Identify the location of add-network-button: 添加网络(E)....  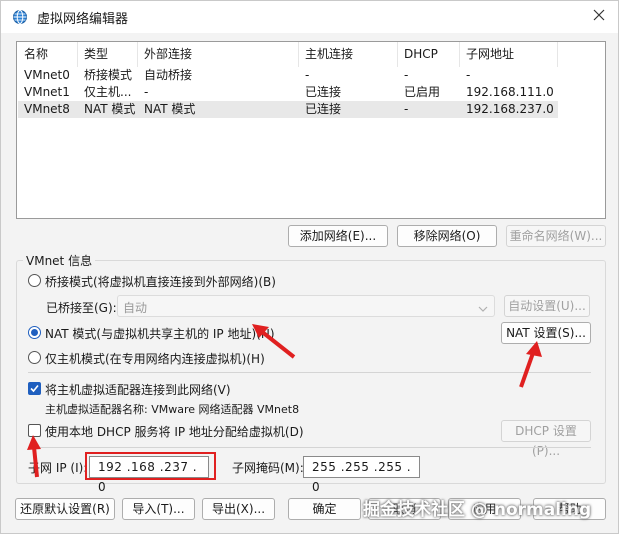
(338, 236).